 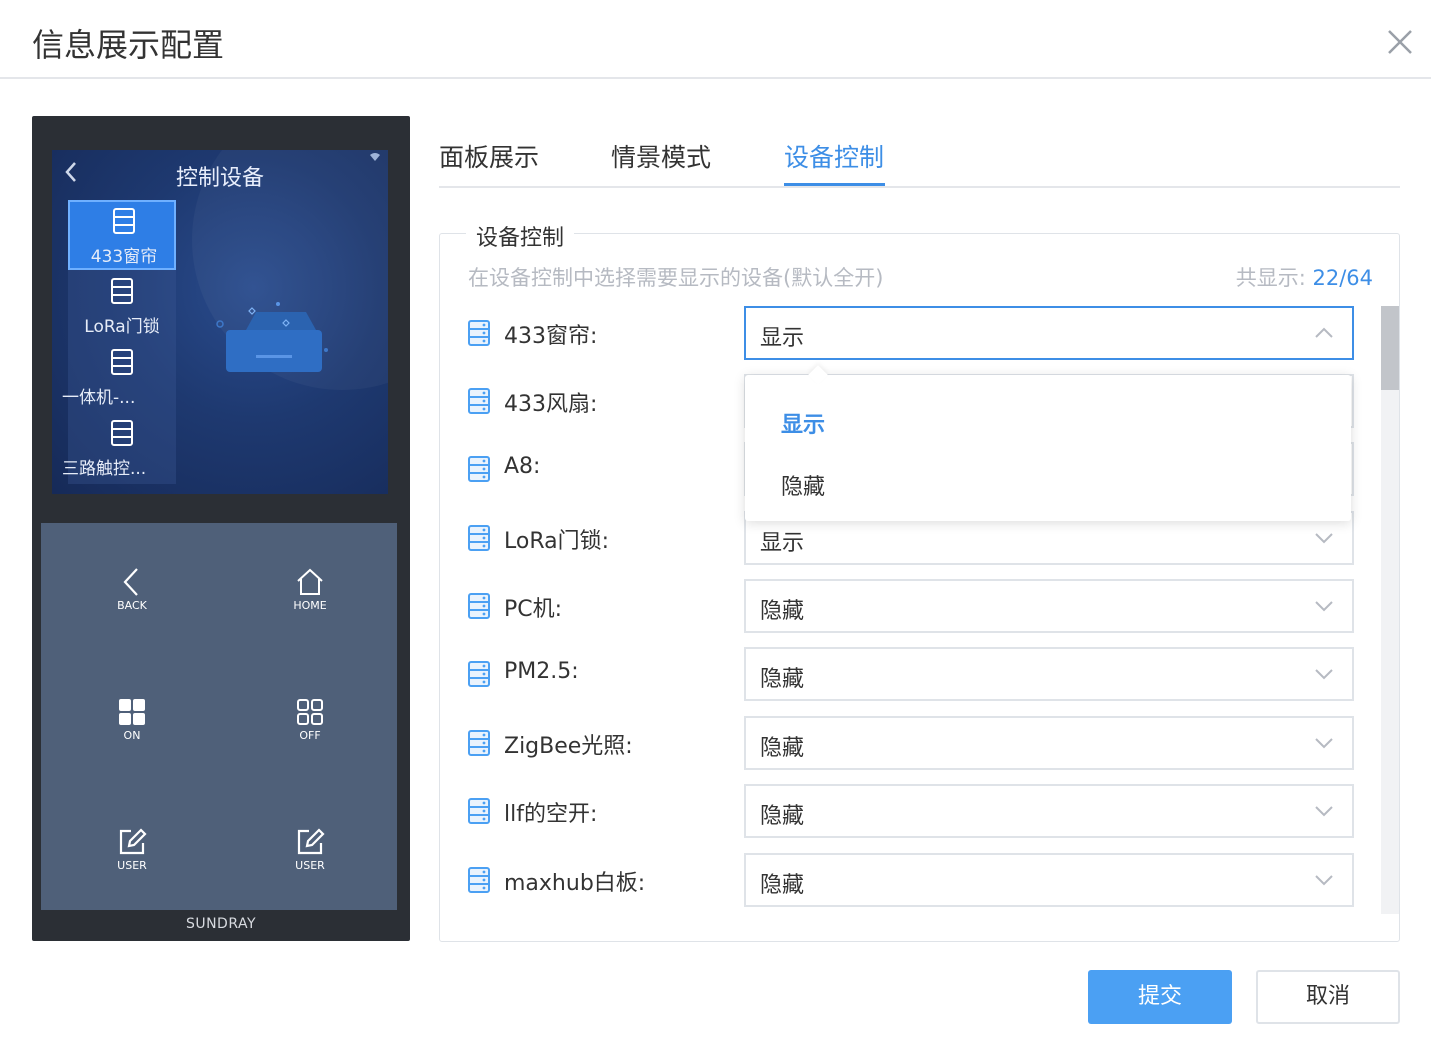 What do you see at coordinates (132, 735) in the screenshot?
I see `preview-button-label: ON` at bounding box center [132, 735].